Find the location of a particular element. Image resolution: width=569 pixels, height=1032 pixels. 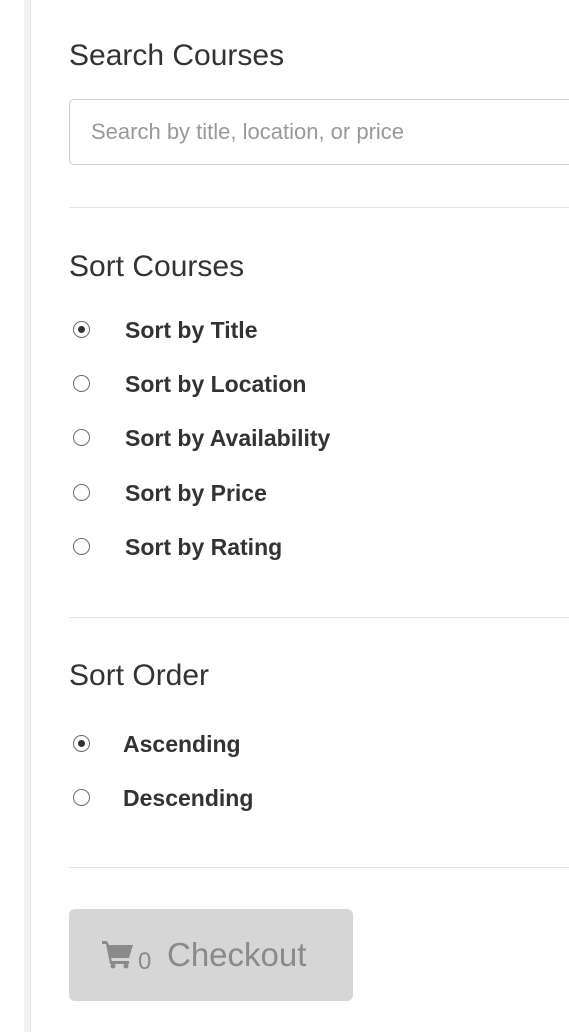

search-field is located at coordinates (319, 132).